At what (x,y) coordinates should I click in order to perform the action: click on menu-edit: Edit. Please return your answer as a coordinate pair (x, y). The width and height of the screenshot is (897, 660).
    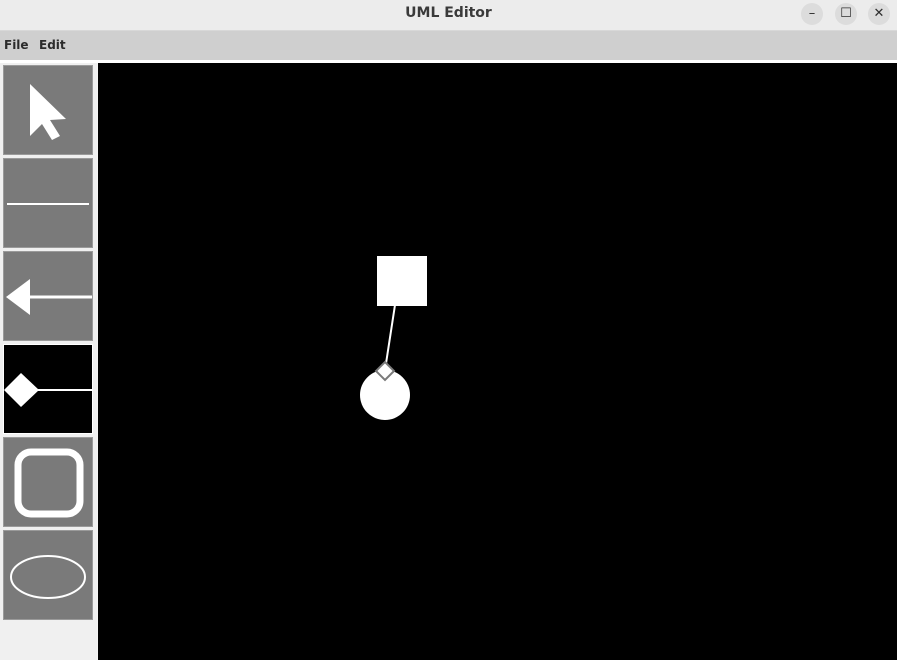
    Looking at the image, I should click on (52, 45).